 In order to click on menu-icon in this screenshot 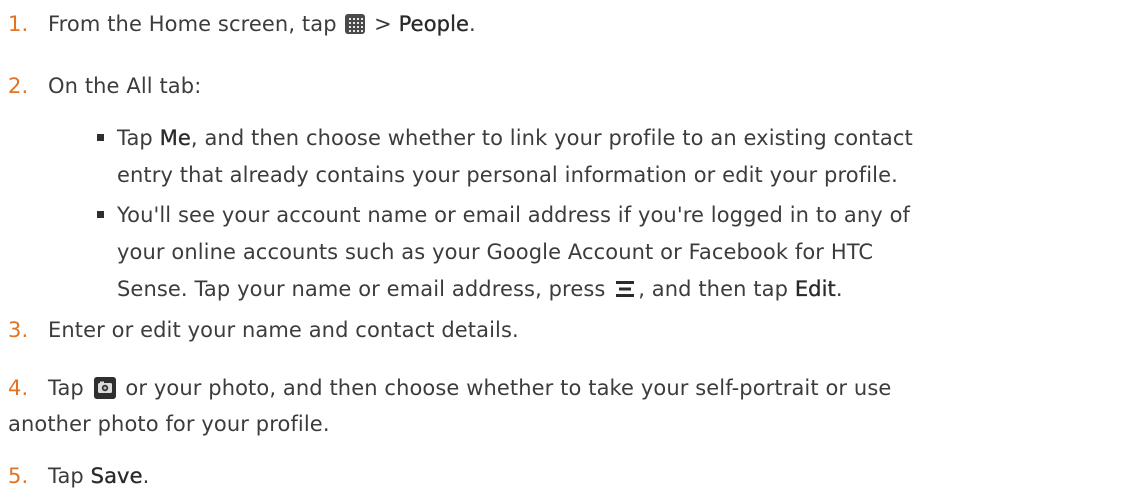, I will do `click(625, 289)`.